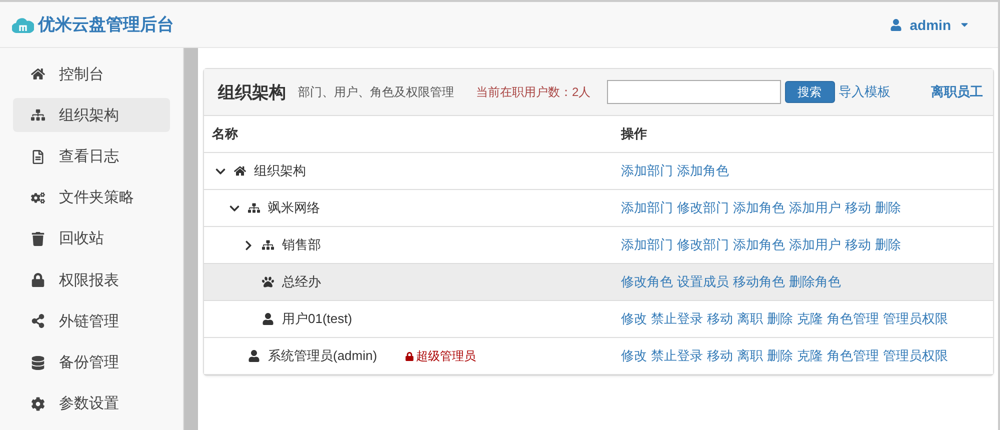  Describe the element at coordinates (91, 280) in the screenshot. I see `sidebar-item: 权限报表` at that location.